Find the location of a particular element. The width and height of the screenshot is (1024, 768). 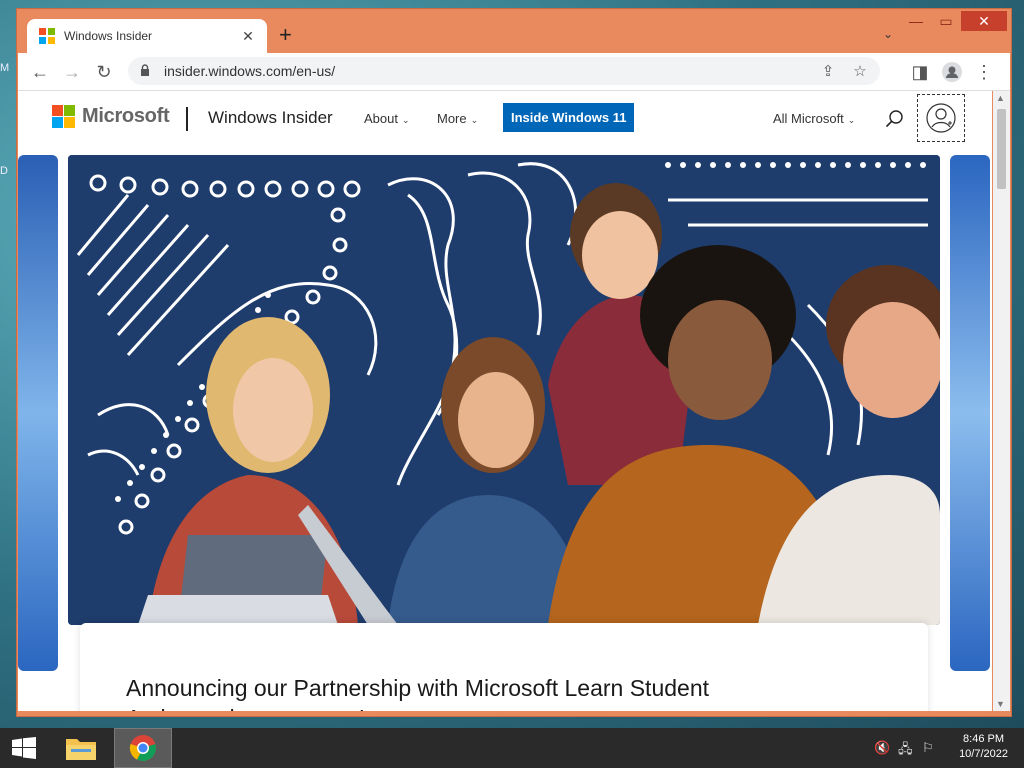

minimize-button: — is located at coordinates (916, 21).